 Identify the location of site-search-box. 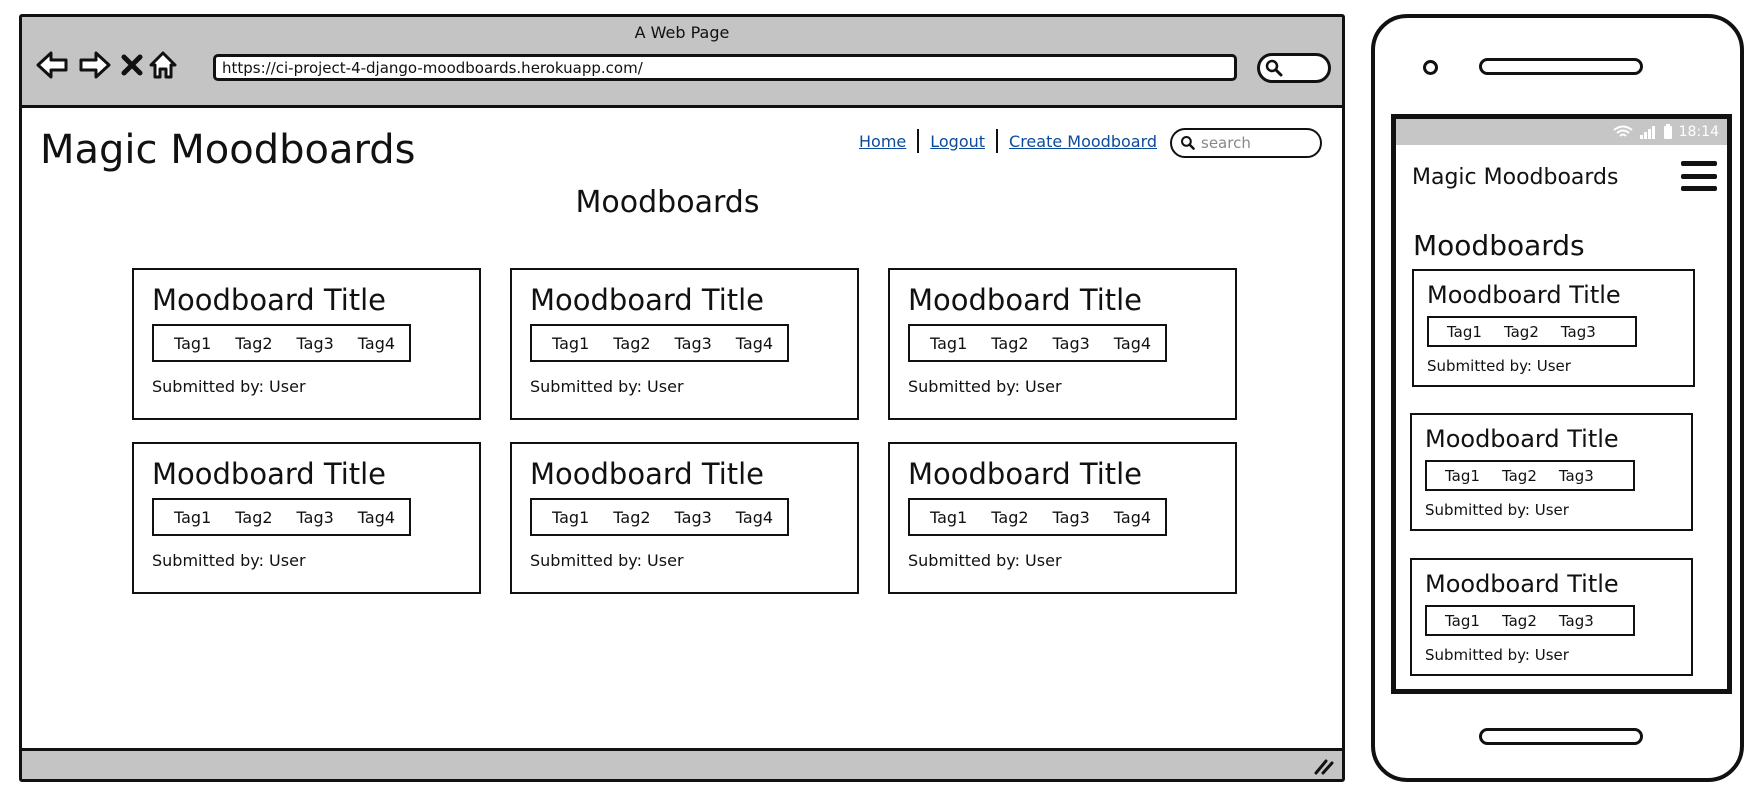
(1246, 143).